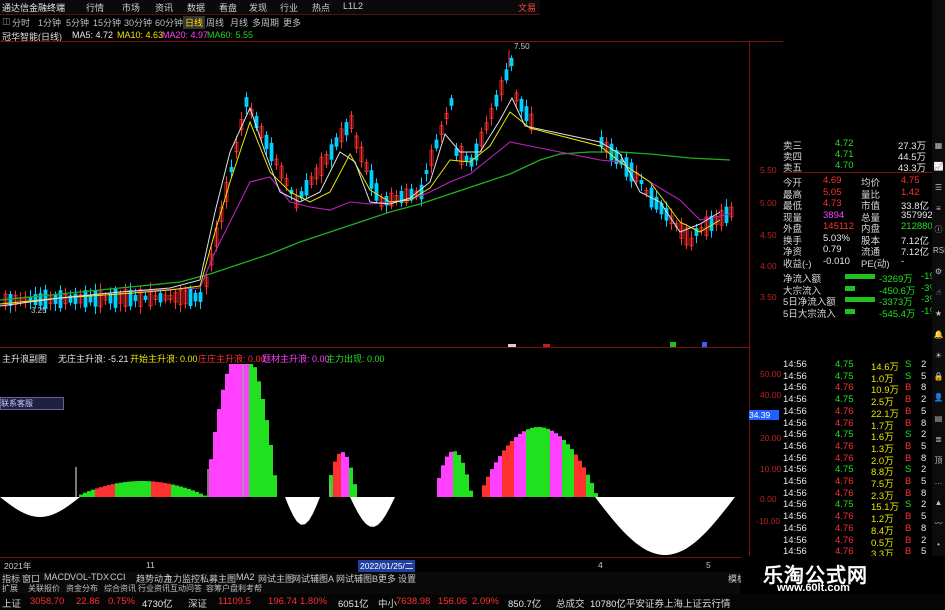  Describe the element at coordinates (938, 313) in the screenshot. I see `star-icon: ★` at that location.